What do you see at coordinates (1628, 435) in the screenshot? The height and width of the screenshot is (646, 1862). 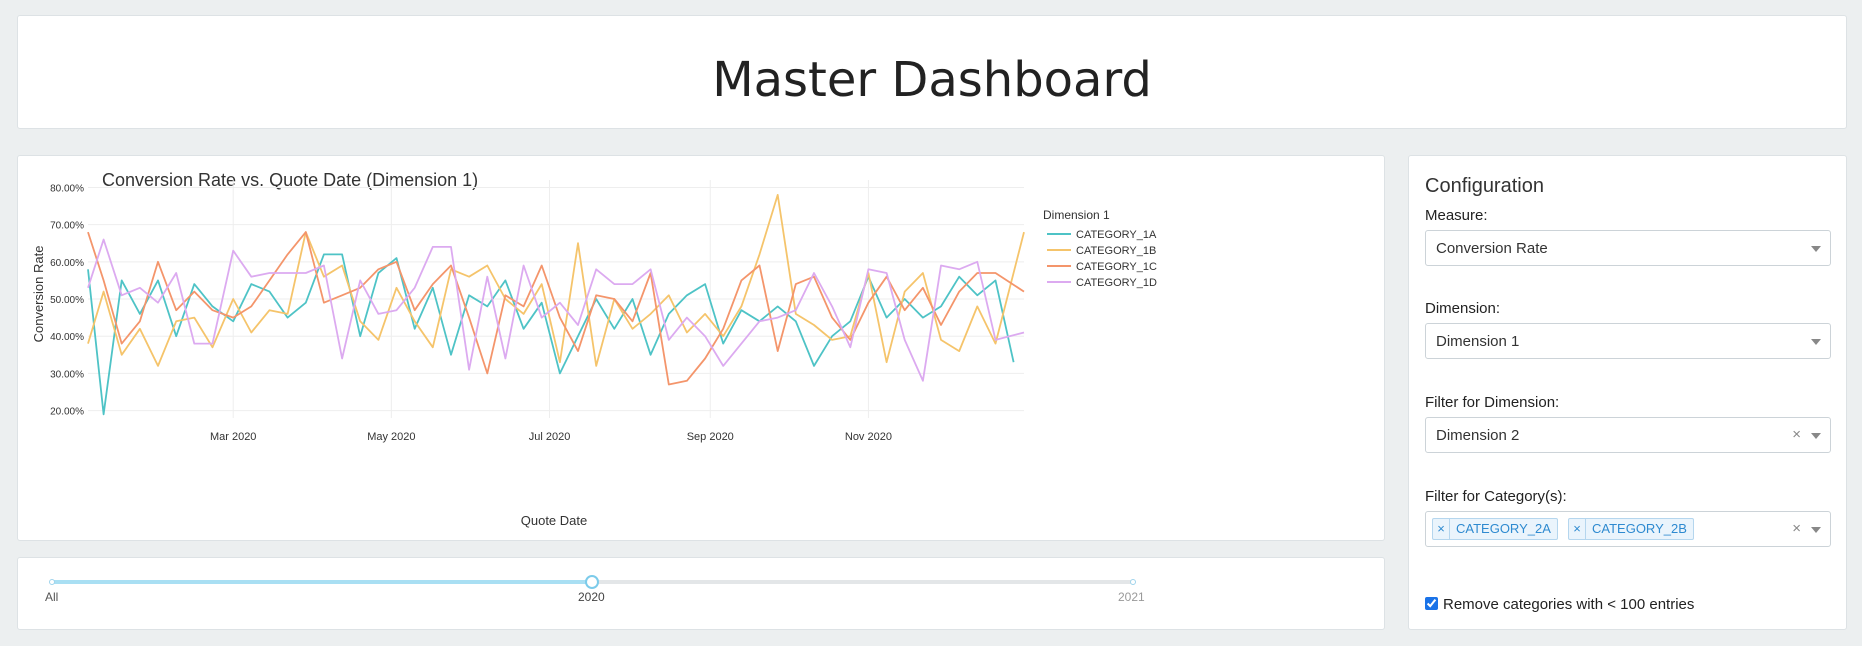 I see `filter-dimension-select: Dimension 2 ×` at bounding box center [1628, 435].